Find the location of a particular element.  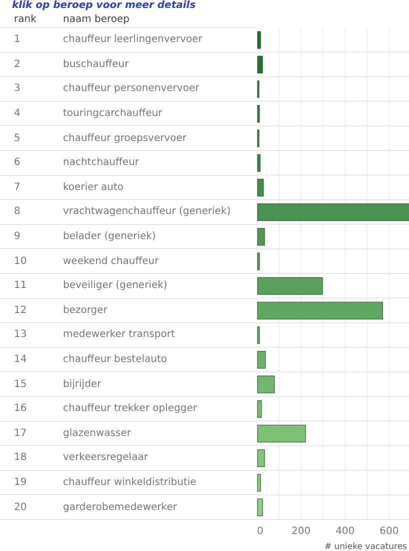

axis-title: # unieke vacatures is located at coordinates (365, 546).